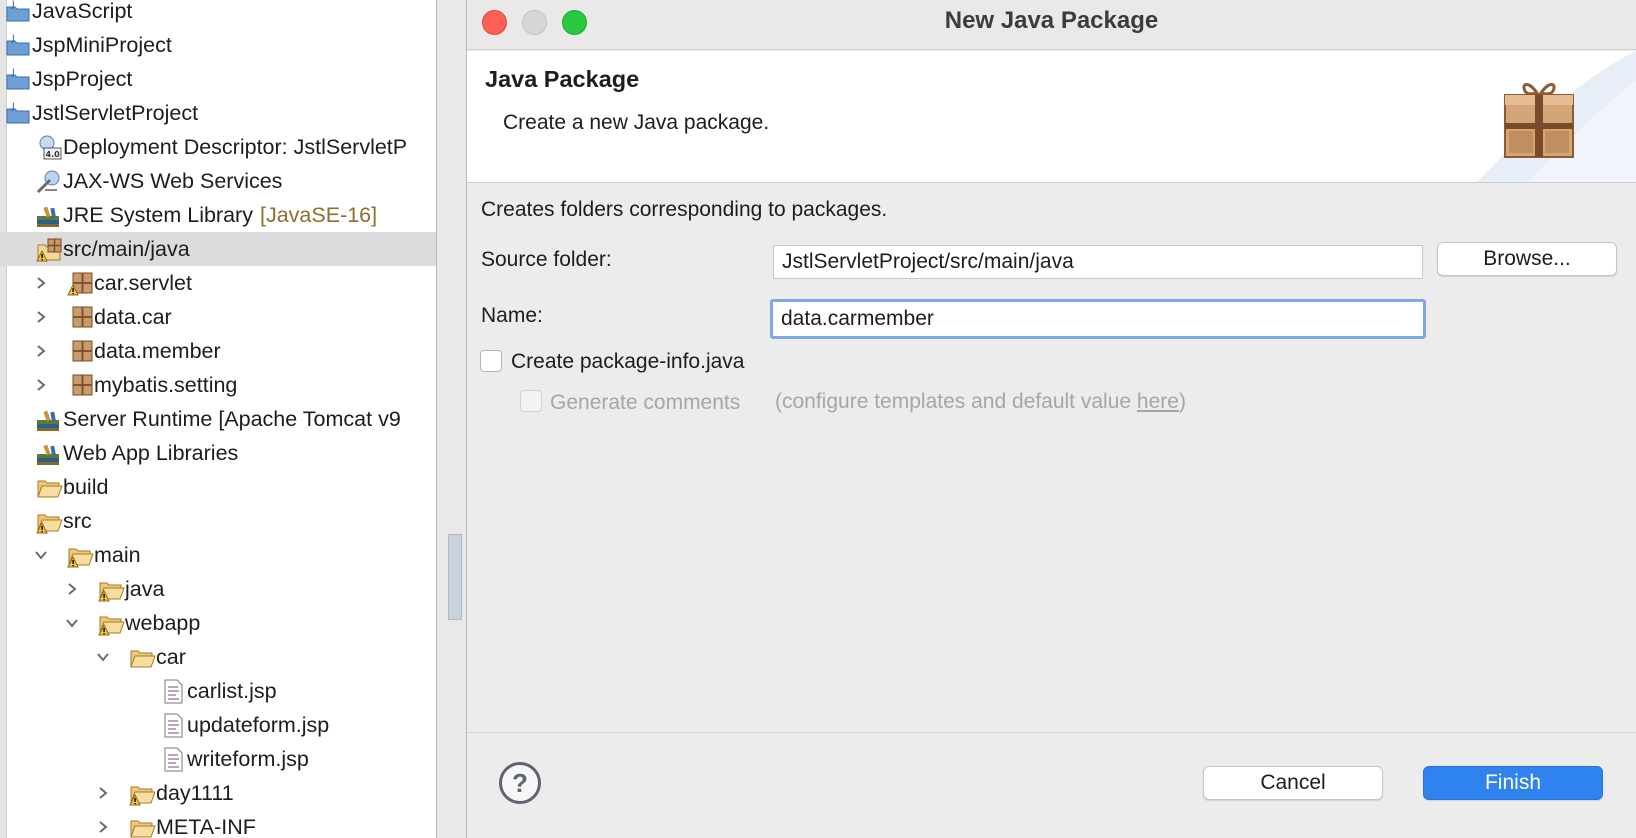  What do you see at coordinates (218, 249) in the screenshot?
I see `tree-item: src/main/java` at bounding box center [218, 249].